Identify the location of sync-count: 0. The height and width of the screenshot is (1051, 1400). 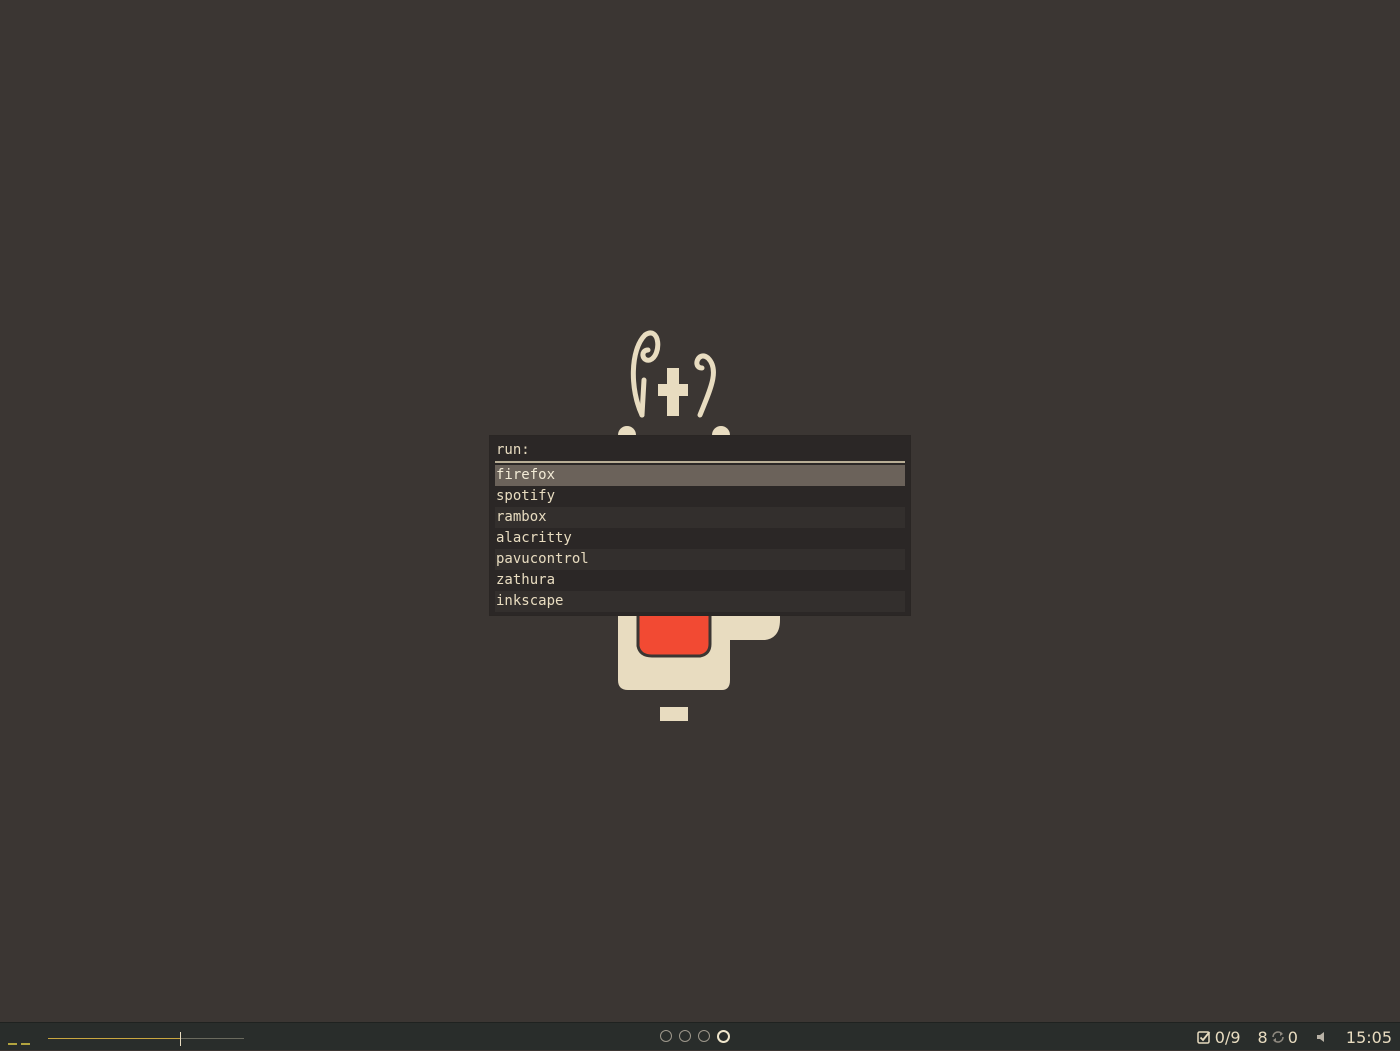
(1292, 1037).